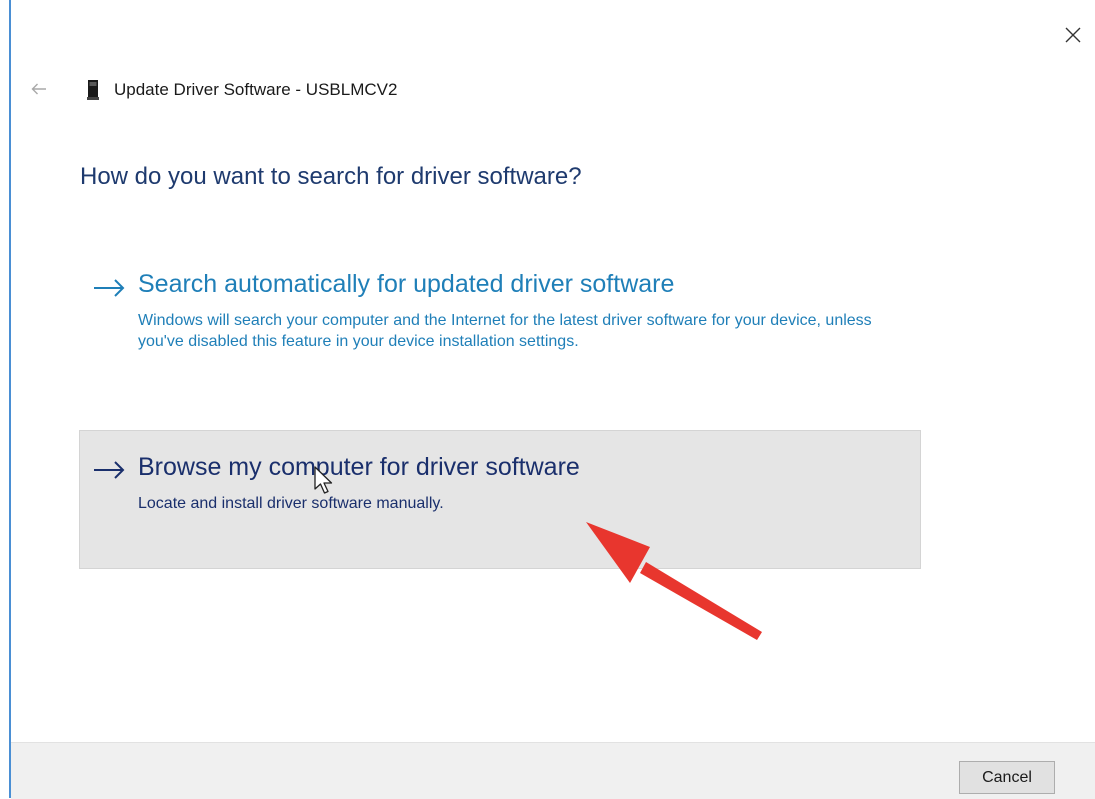  I want to click on window-left-border, so click(10, 399).